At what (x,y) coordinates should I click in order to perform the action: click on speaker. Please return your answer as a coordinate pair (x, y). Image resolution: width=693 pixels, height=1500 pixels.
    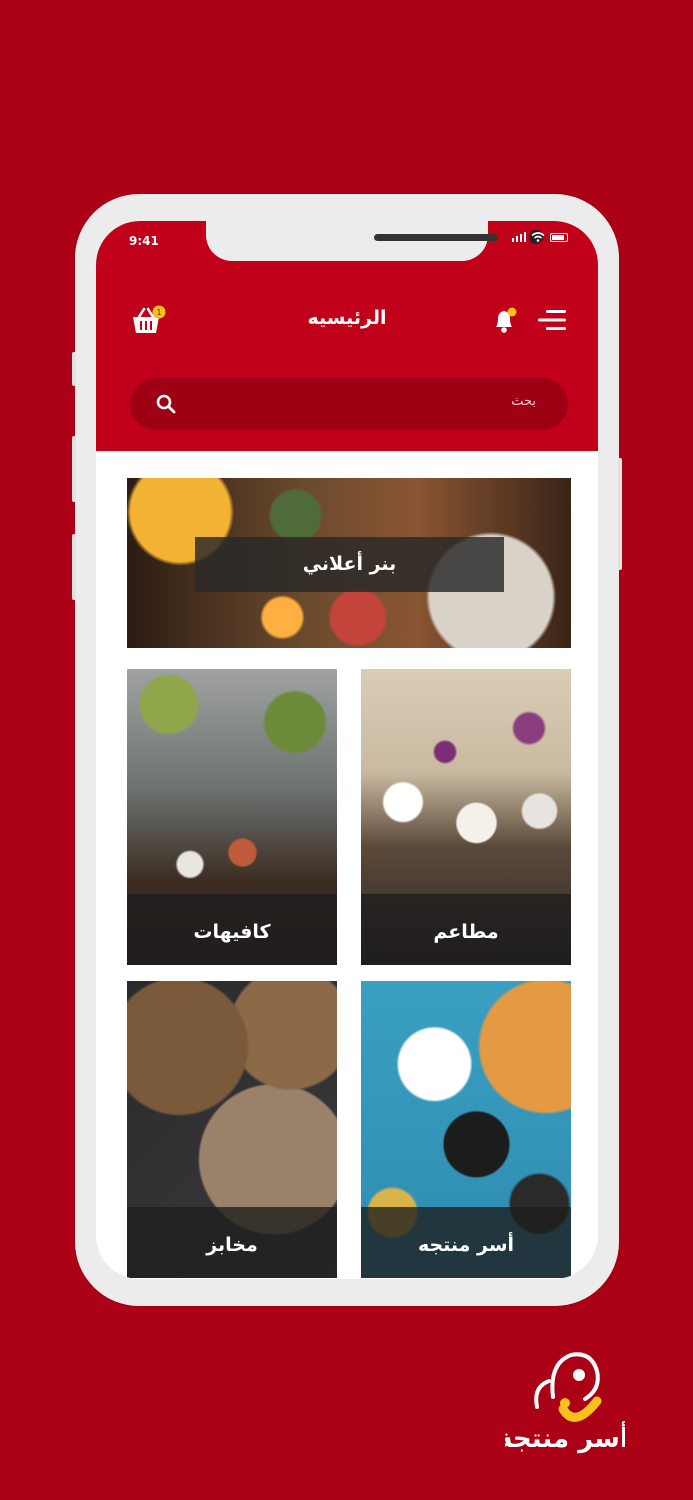
    Looking at the image, I should click on (436, 237).